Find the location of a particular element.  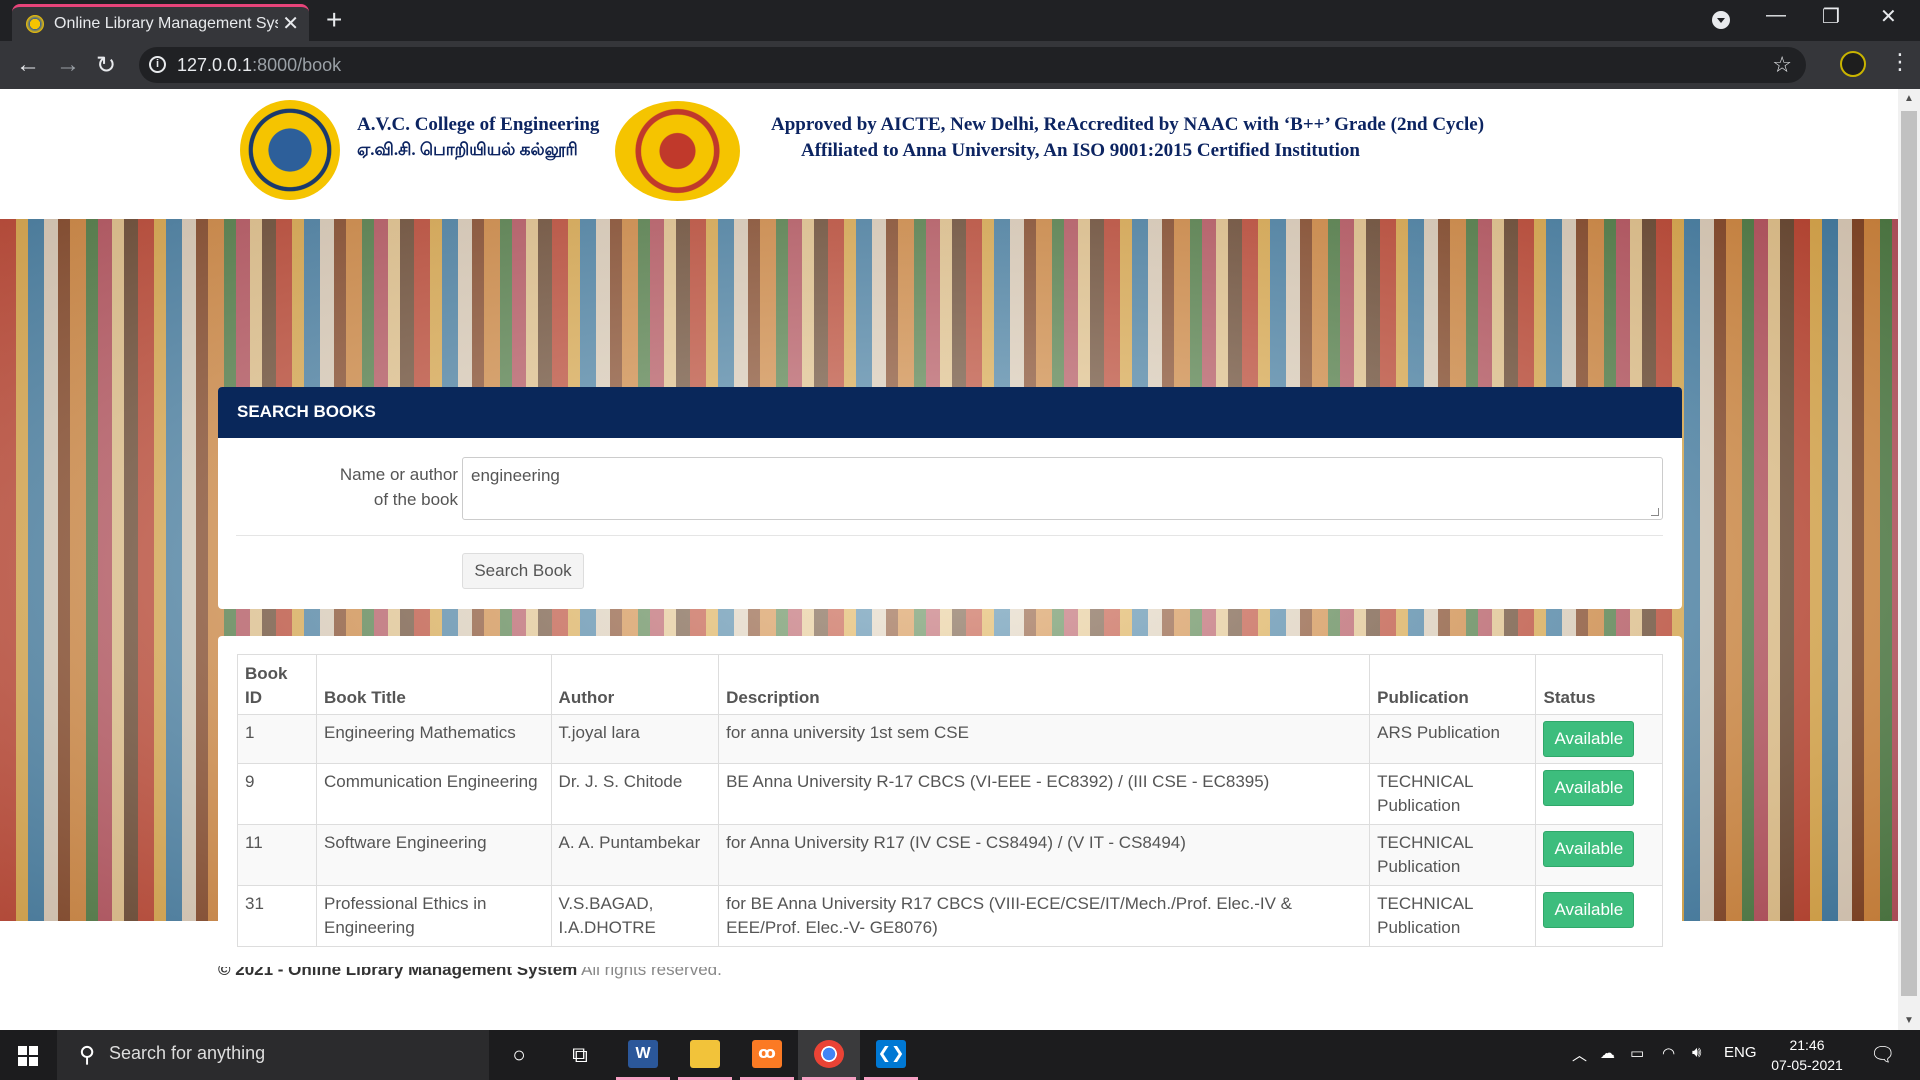

address-bar: i 127.0.0.1:8000/book ☆ is located at coordinates (972, 65).